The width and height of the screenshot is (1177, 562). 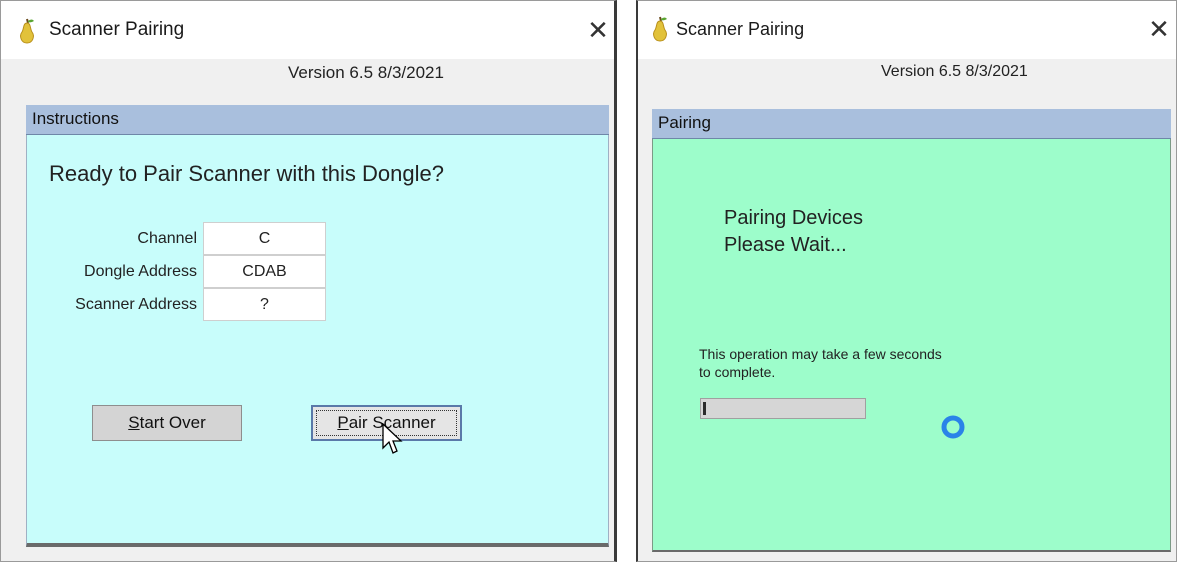 I want to click on panel-header-instructions: Instructions, so click(x=317, y=120).